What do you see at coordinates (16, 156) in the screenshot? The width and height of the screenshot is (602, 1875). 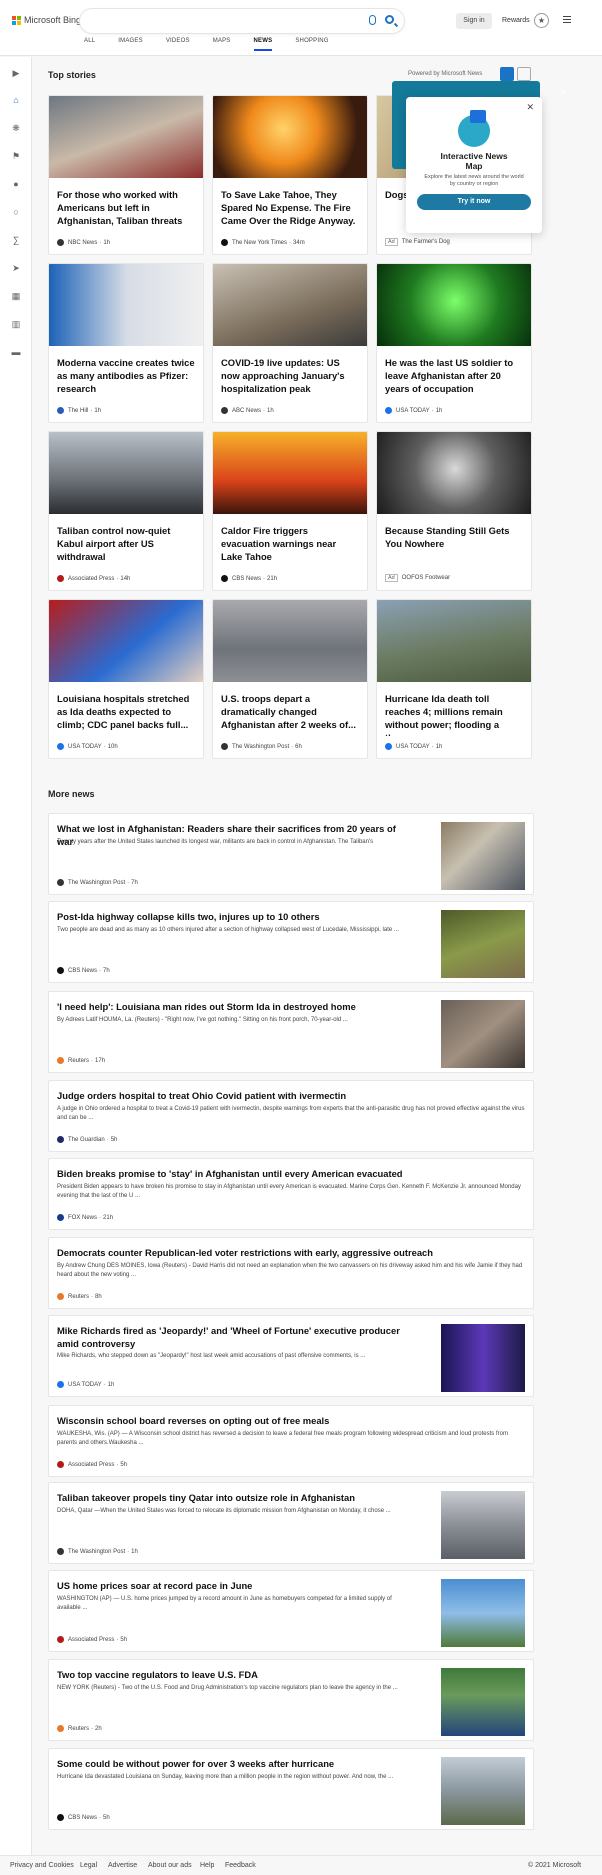 I see `flag-icon: ⚑` at bounding box center [16, 156].